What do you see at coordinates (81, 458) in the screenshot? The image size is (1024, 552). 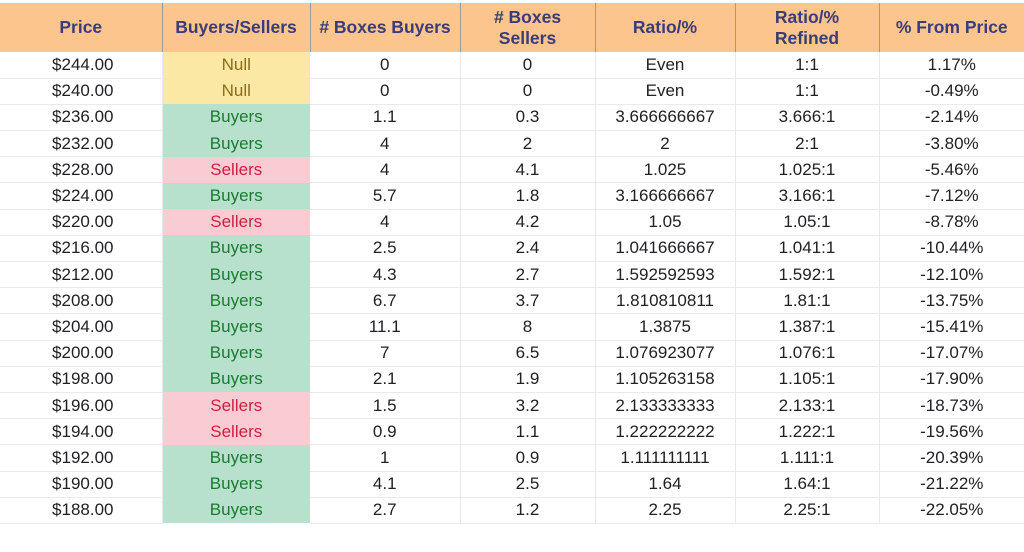 I see `cell-price: $192.00` at bounding box center [81, 458].